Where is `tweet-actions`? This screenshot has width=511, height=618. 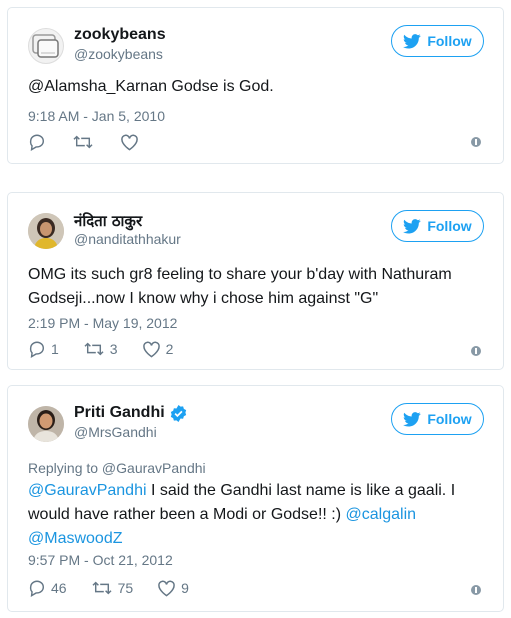 tweet-actions is located at coordinates (95, 142).